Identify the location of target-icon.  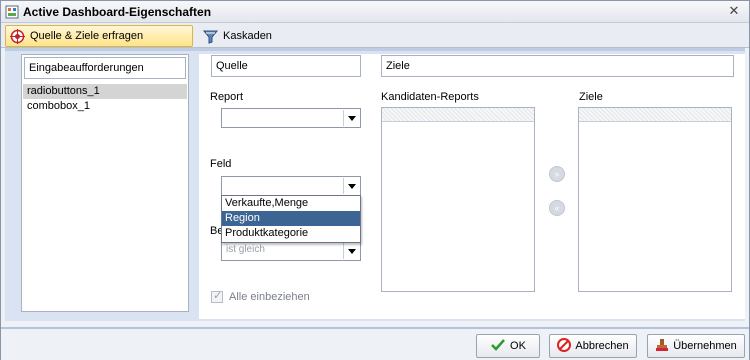
(17, 36).